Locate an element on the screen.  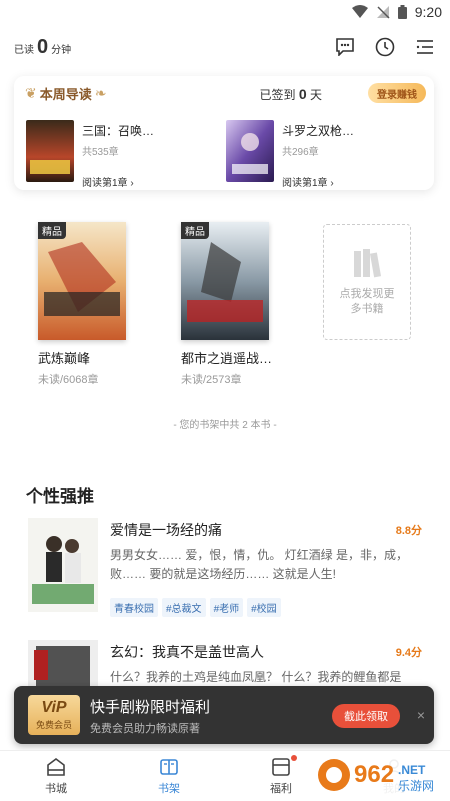
shelf-count: - 您的书架中共 2 本书 - is located at coordinates (225, 425).